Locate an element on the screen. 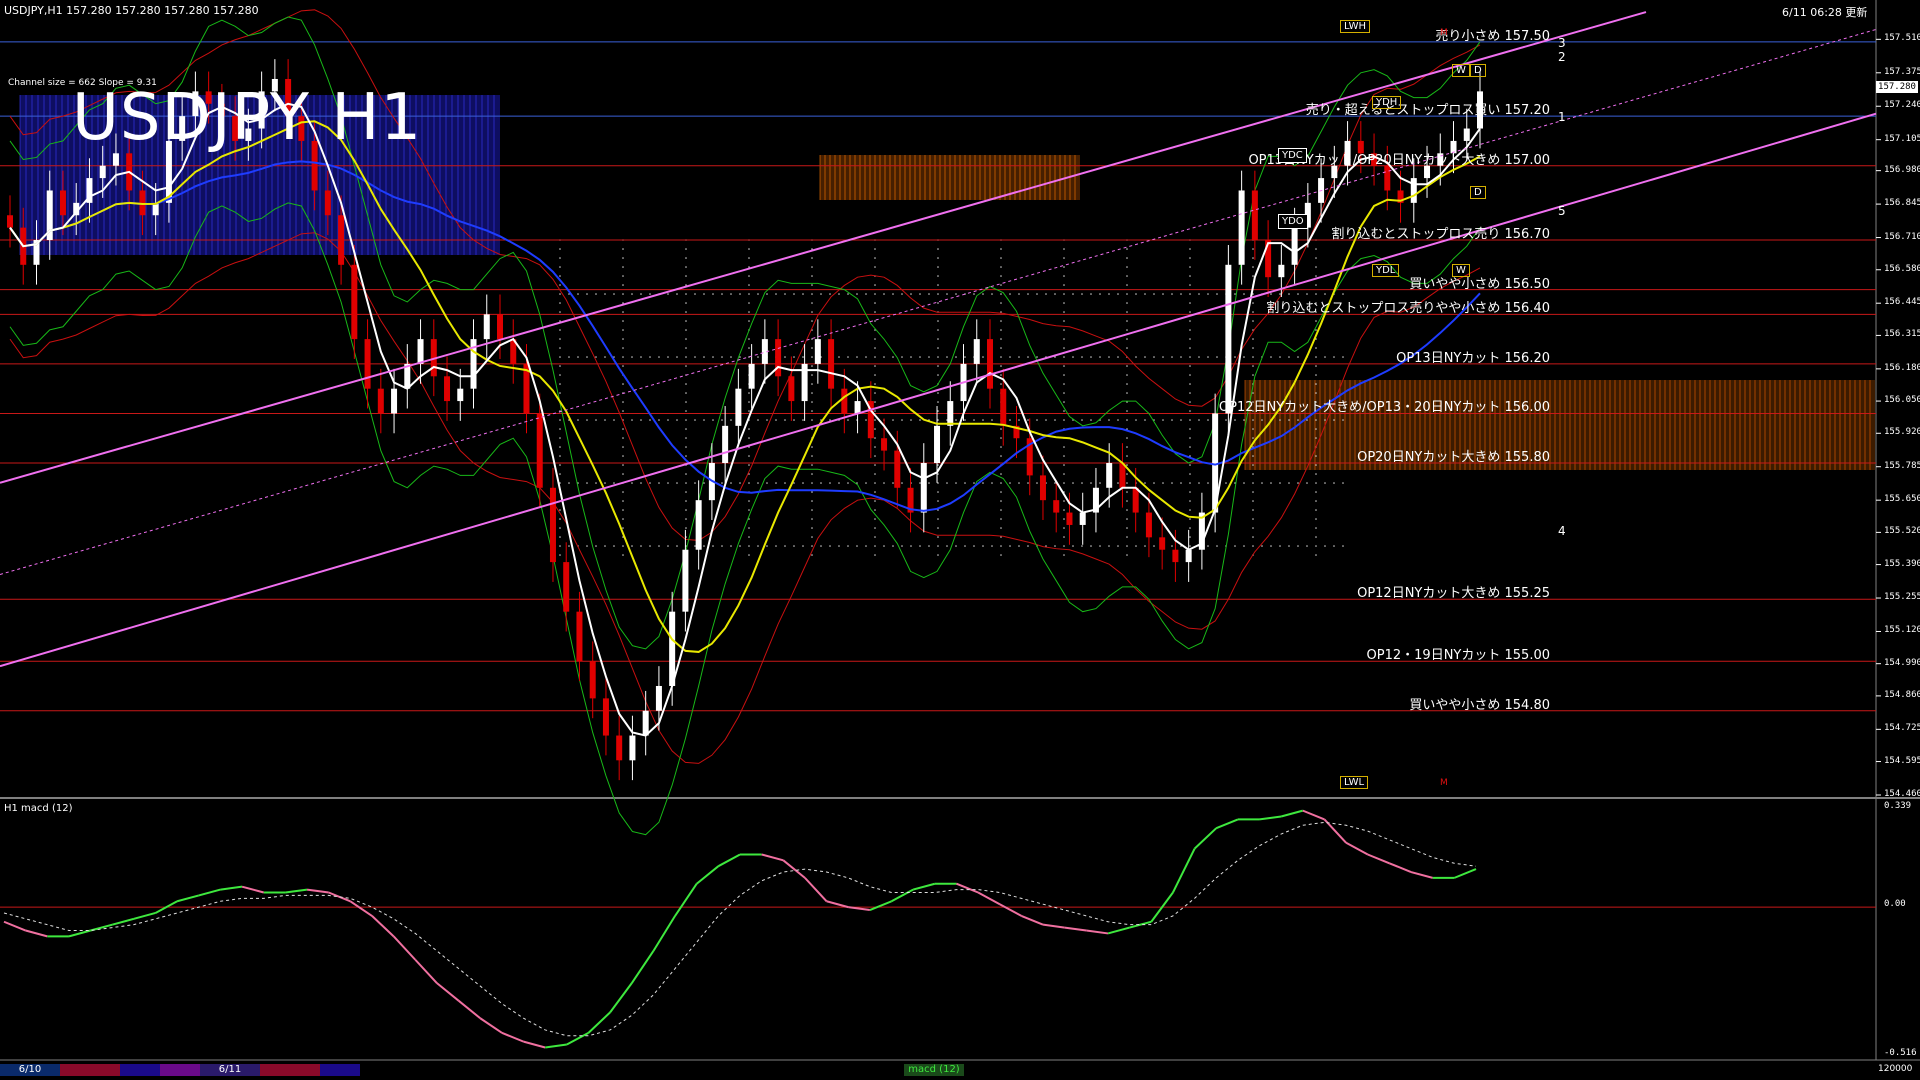  price-tick-19: 154.990 is located at coordinates (1902, 662).